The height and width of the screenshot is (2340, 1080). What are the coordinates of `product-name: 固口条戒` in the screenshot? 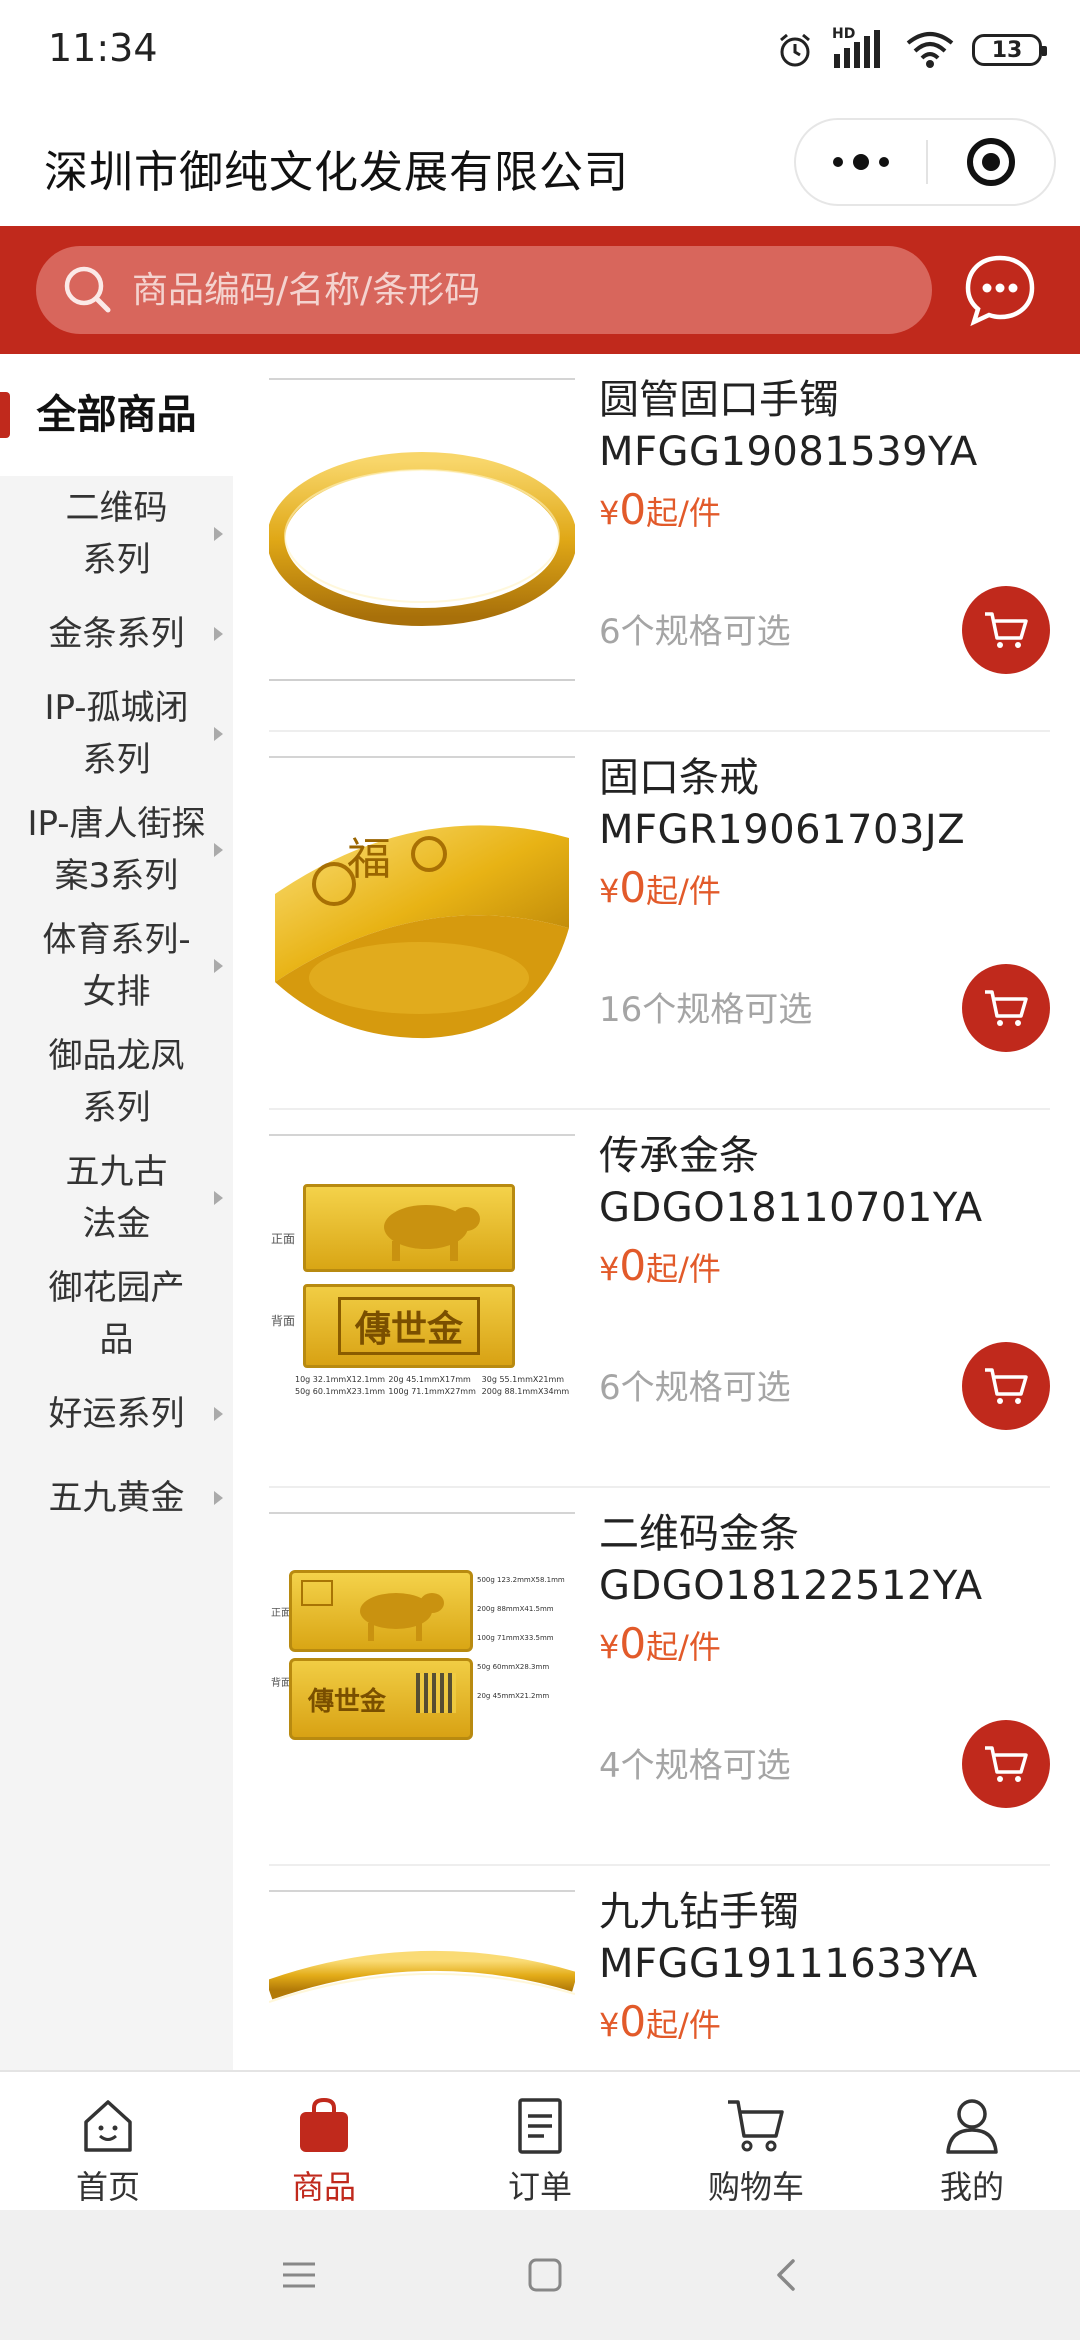 It's located at (679, 778).